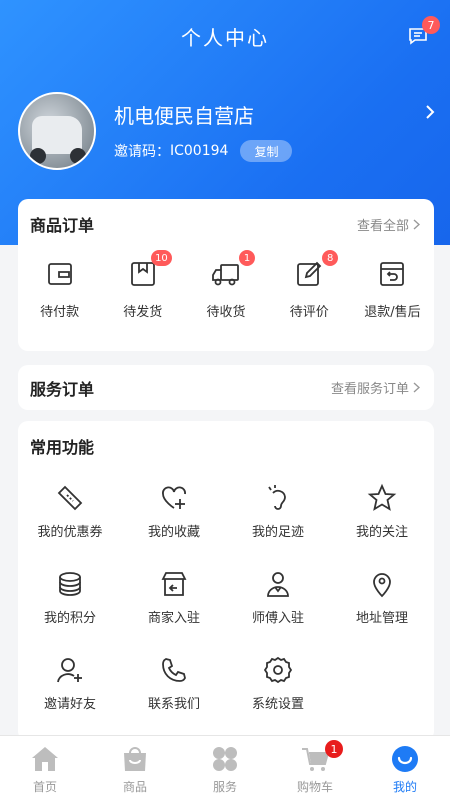 The image size is (450, 800). What do you see at coordinates (44, 787) in the screenshot?
I see `tab-label: 首页` at bounding box center [44, 787].